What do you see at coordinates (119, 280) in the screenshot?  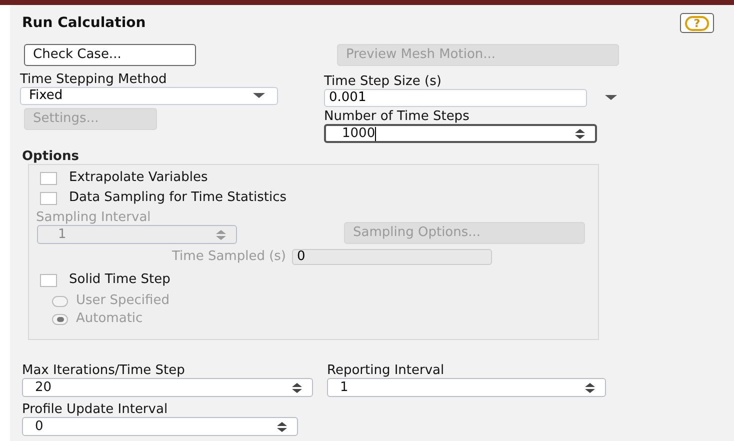 I see `checkbox-label: Solid Time Step` at bounding box center [119, 280].